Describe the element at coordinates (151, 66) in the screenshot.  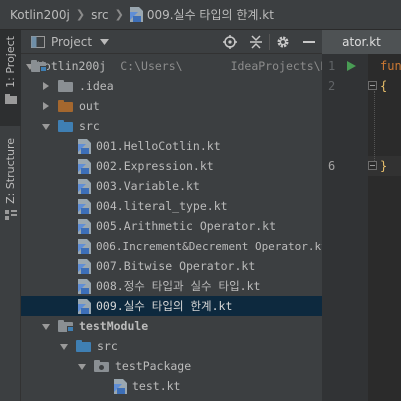
I see `tree-root-path: C:\Users\` at that location.